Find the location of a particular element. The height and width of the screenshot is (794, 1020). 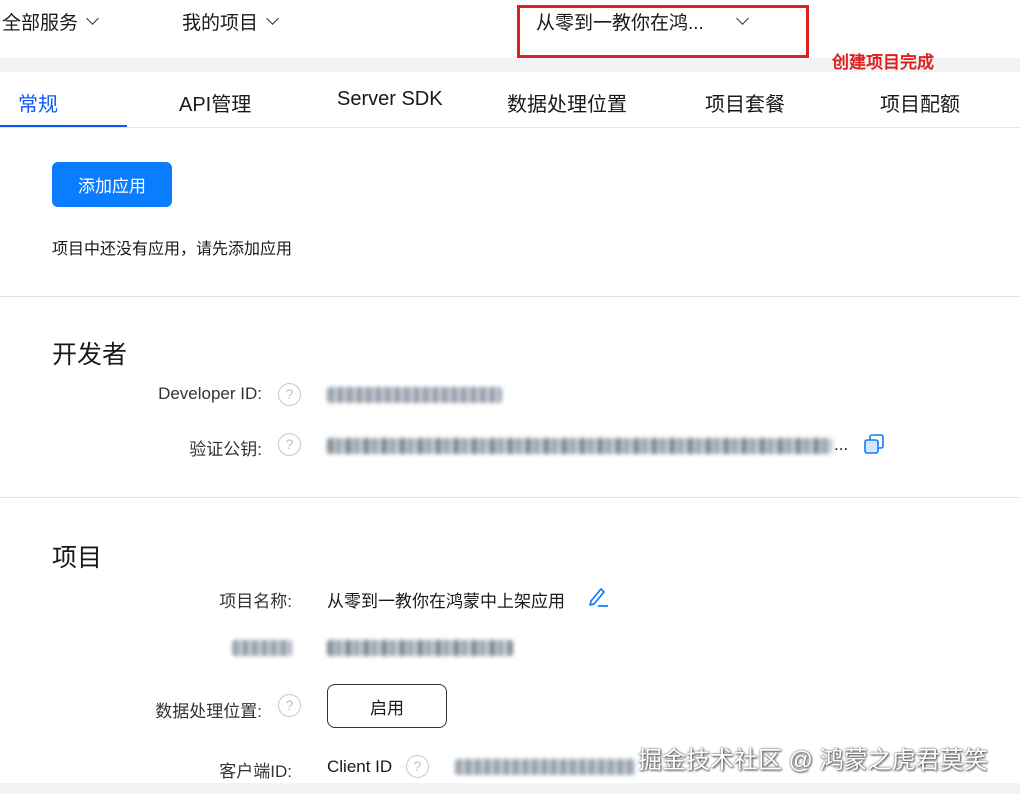

tab-server-sdk: Server SDK is located at coordinates (390, 99).